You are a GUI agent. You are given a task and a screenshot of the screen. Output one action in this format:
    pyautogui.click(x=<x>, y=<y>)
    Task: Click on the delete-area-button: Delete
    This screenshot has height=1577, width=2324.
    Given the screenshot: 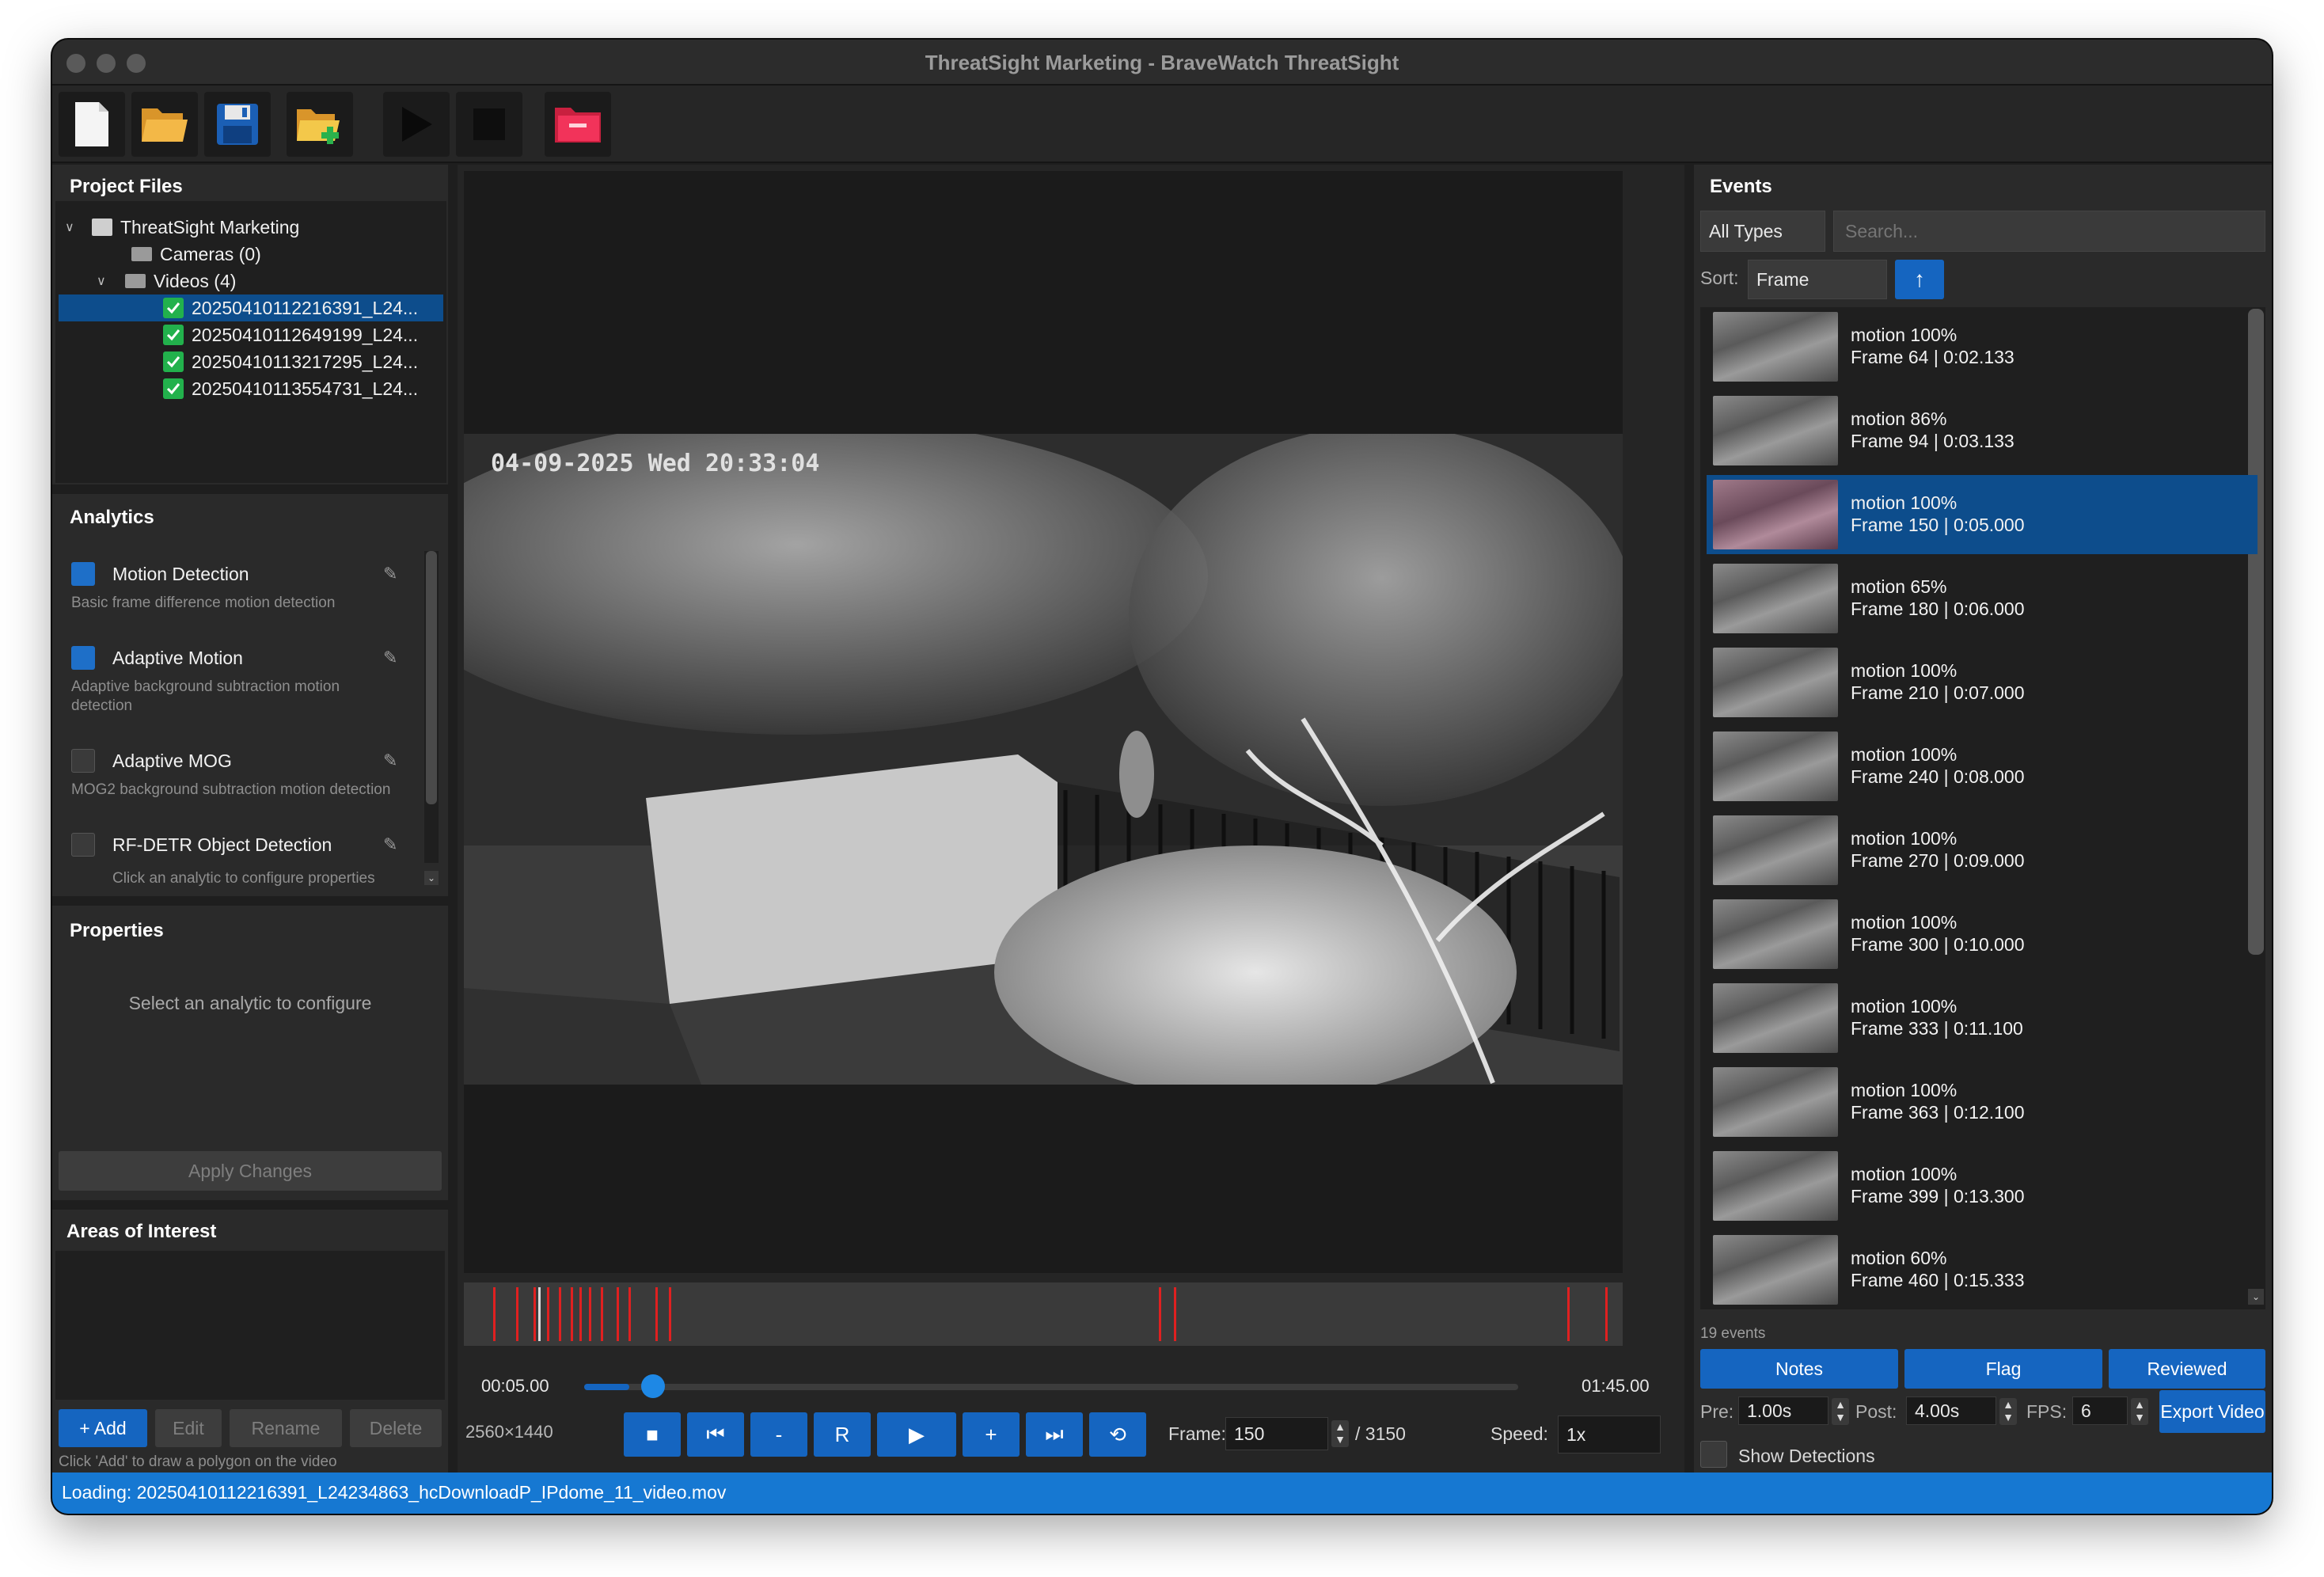 What is the action you would take?
    pyautogui.click(x=396, y=1428)
    